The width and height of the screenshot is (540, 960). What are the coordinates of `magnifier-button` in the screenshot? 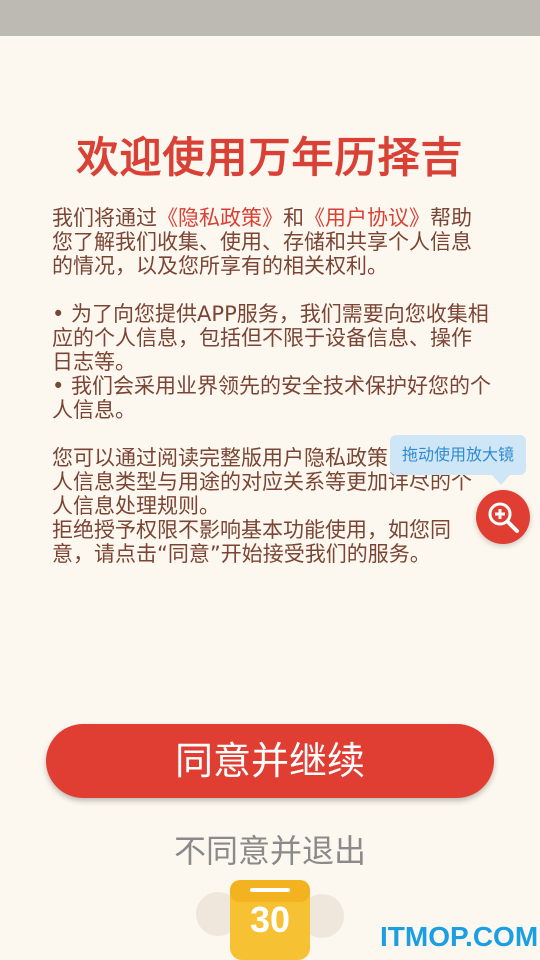 It's located at (503, 517).